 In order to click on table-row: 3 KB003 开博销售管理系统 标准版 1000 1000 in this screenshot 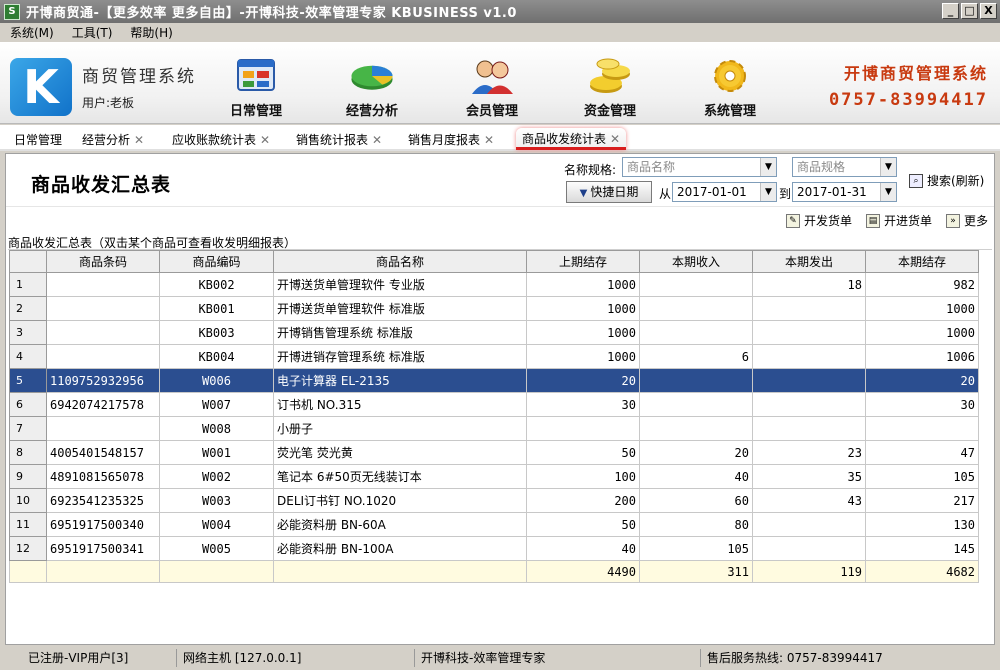, I will do `click(494, 332)`.